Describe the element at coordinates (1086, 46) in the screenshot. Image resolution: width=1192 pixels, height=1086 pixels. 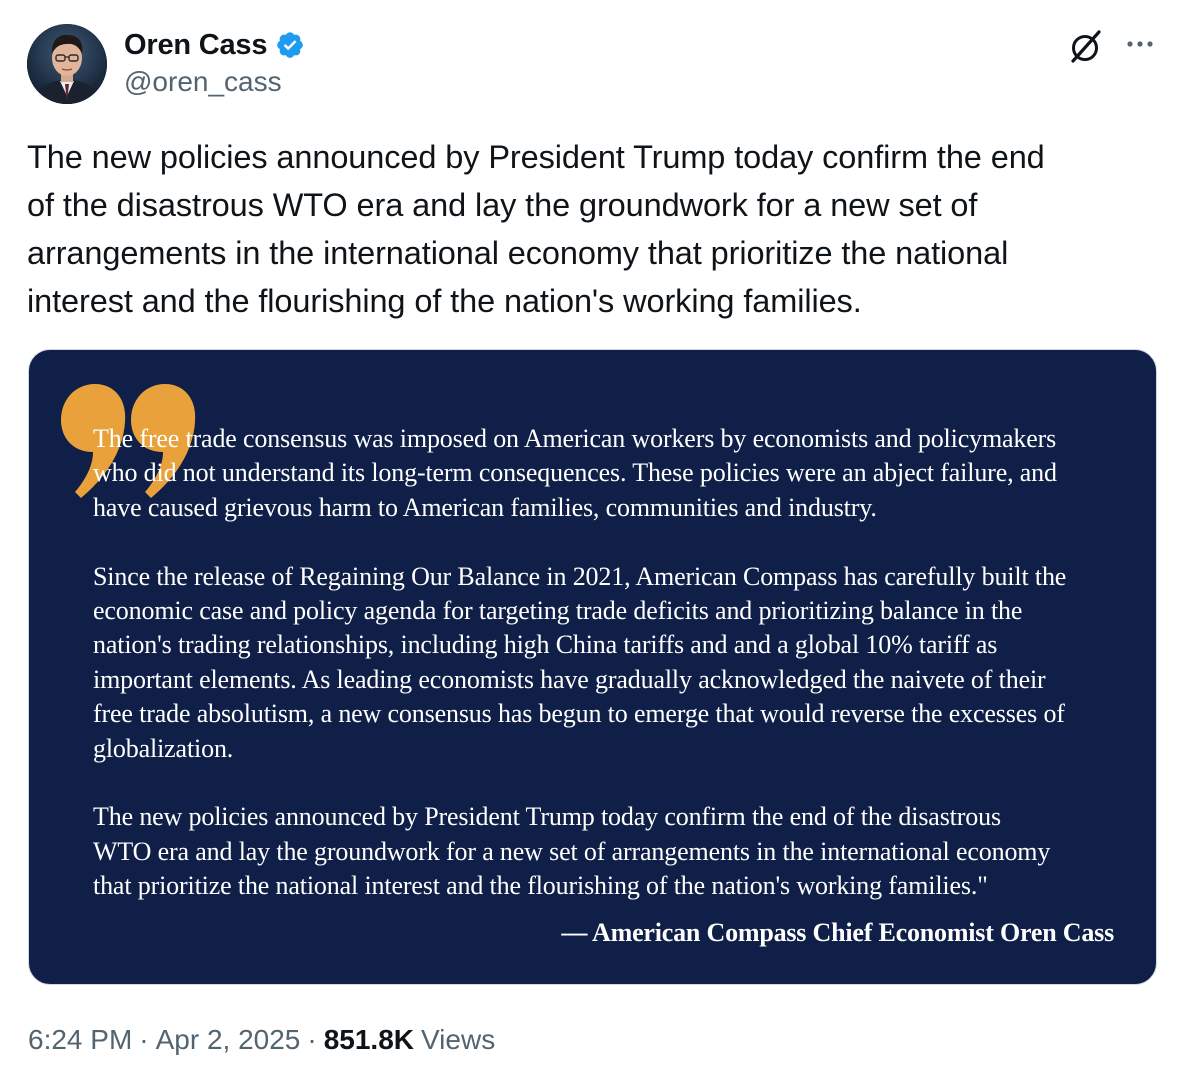
I see `grok-icon` at that location.